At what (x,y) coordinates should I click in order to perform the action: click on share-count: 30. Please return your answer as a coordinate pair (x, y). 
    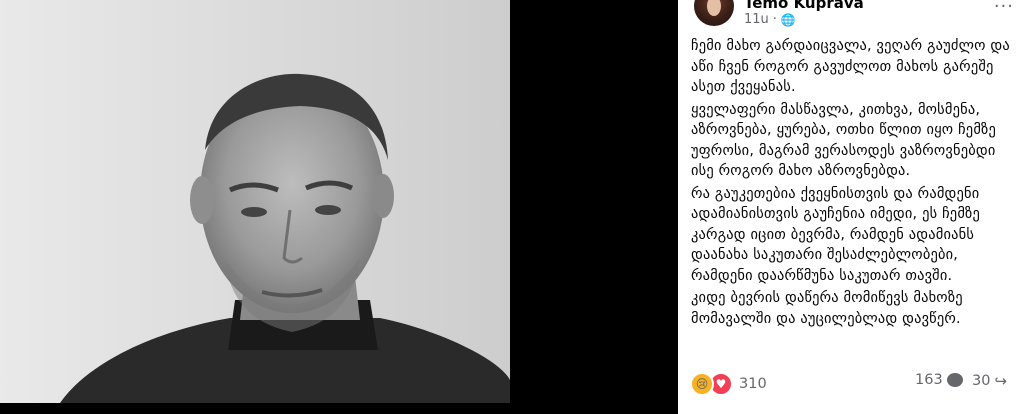
    Looking at the image, I should click on (981, 381).